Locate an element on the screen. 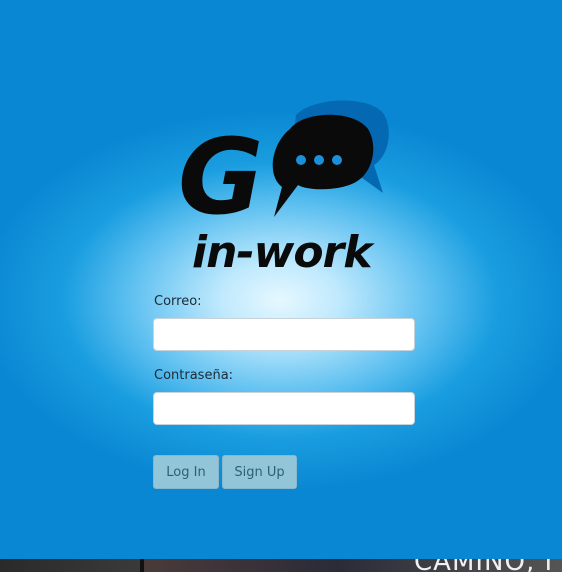 The height and width of the screenshot is (572, 562). logo-letter: G is located at coordinates (220, 177).